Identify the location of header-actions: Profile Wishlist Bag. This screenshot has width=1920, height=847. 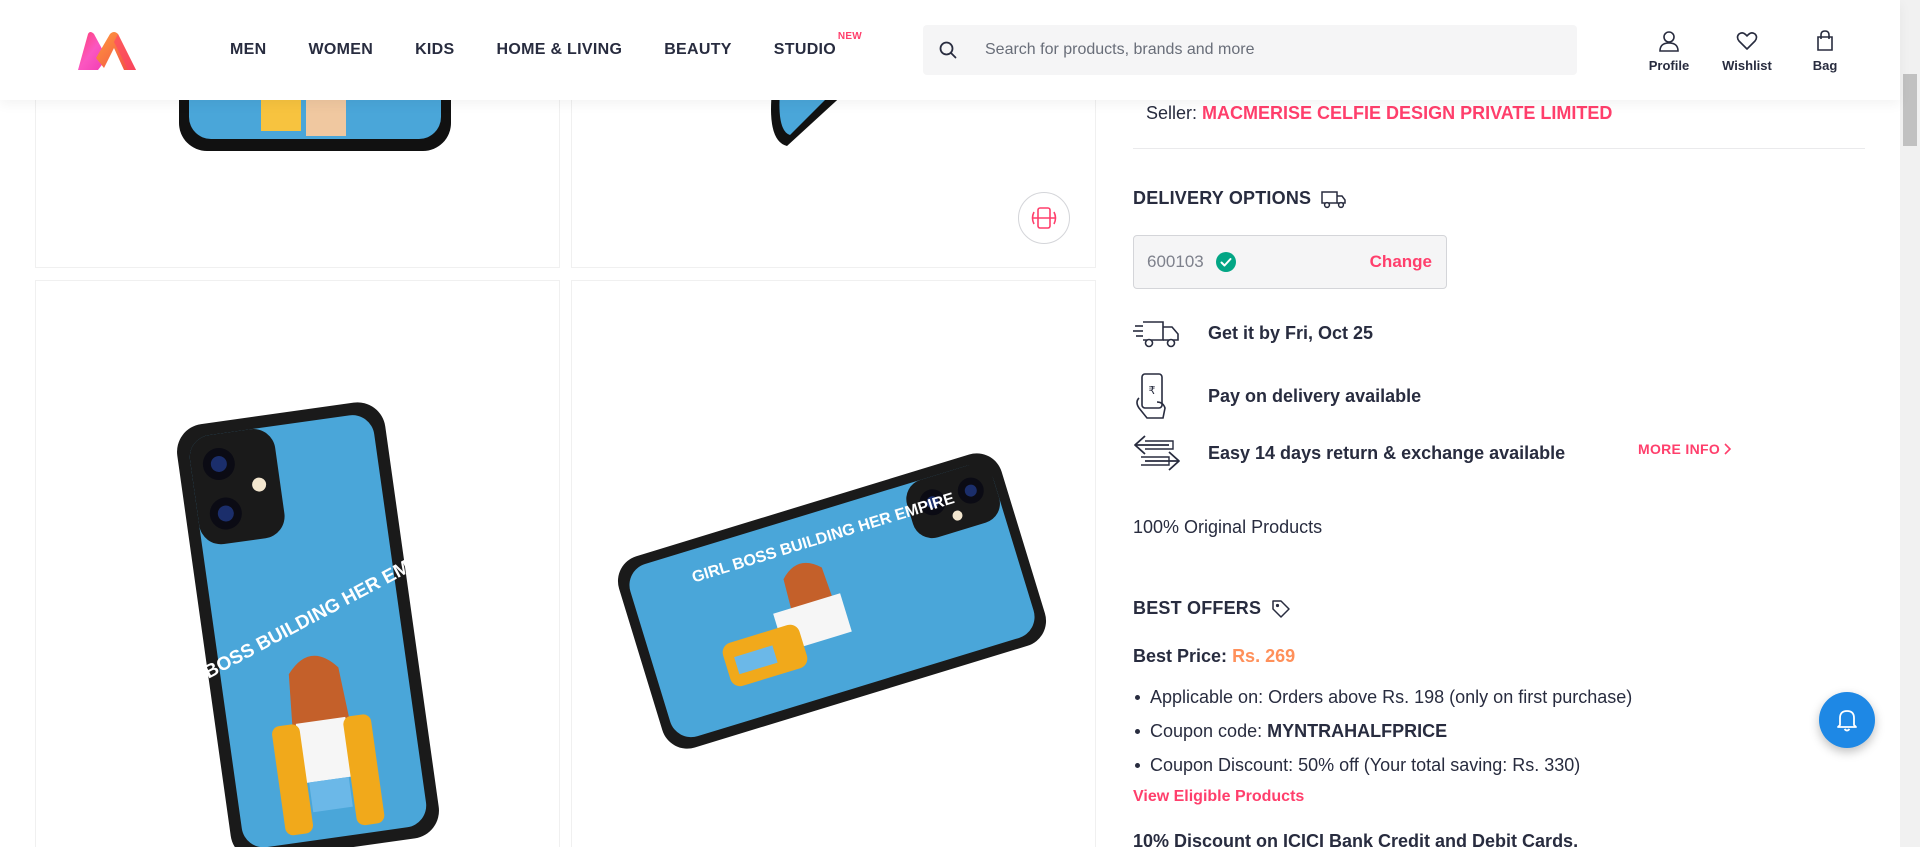
(1747, 51).